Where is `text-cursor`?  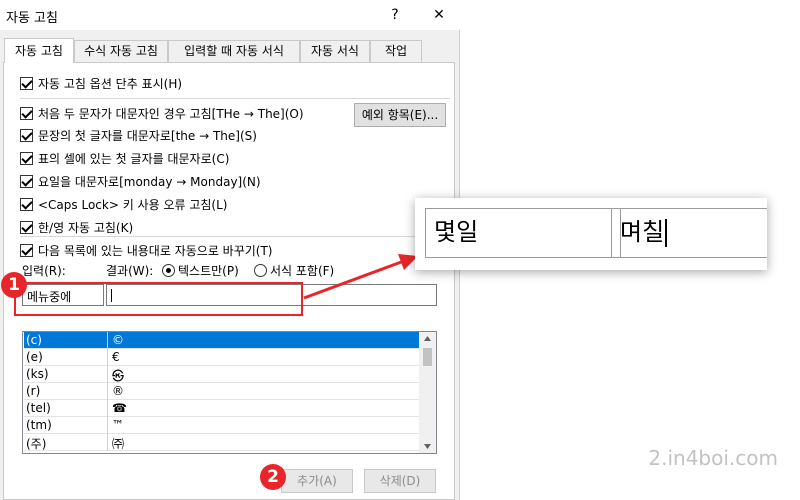 text-cursor is located at coordinates (666, 233).